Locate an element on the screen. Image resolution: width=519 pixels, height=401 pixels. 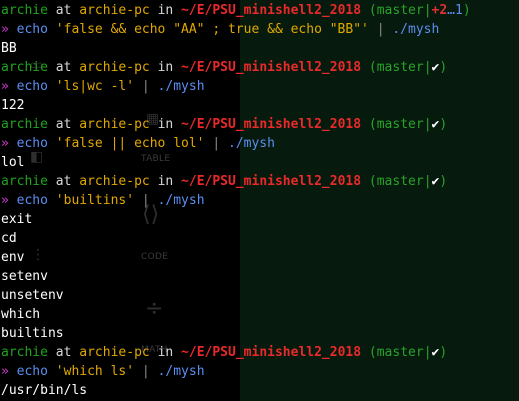
output-line: lol is located at coordinates (13, 162).